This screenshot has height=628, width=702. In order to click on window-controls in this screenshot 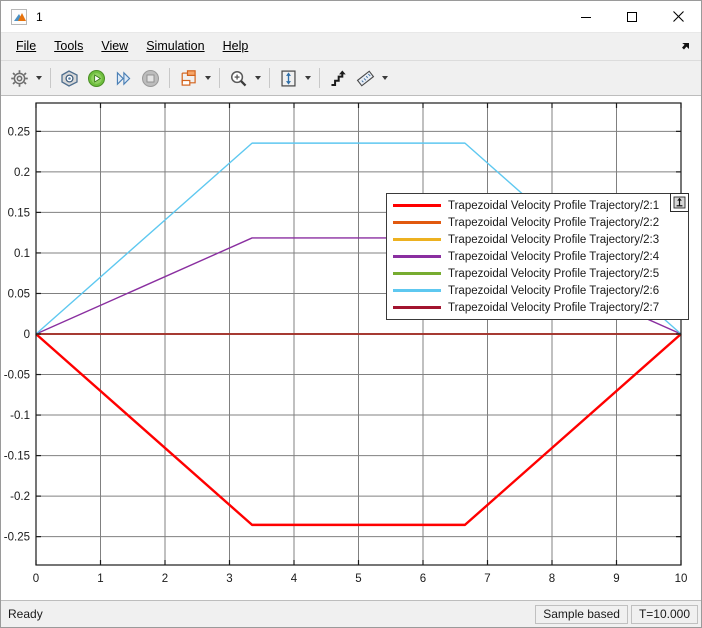, I will do `click(632, 16)`.